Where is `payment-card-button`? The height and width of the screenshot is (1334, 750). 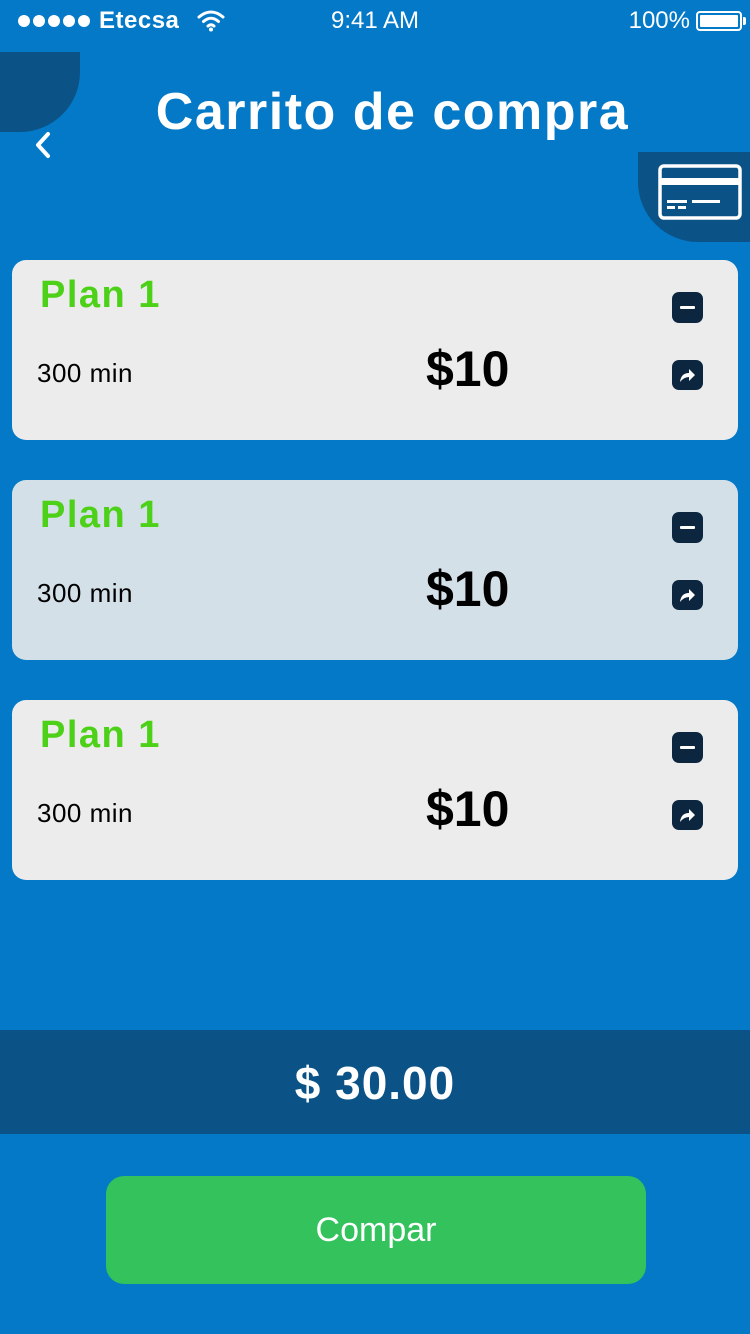 payment-card-button is located at coordinates (694, 197).